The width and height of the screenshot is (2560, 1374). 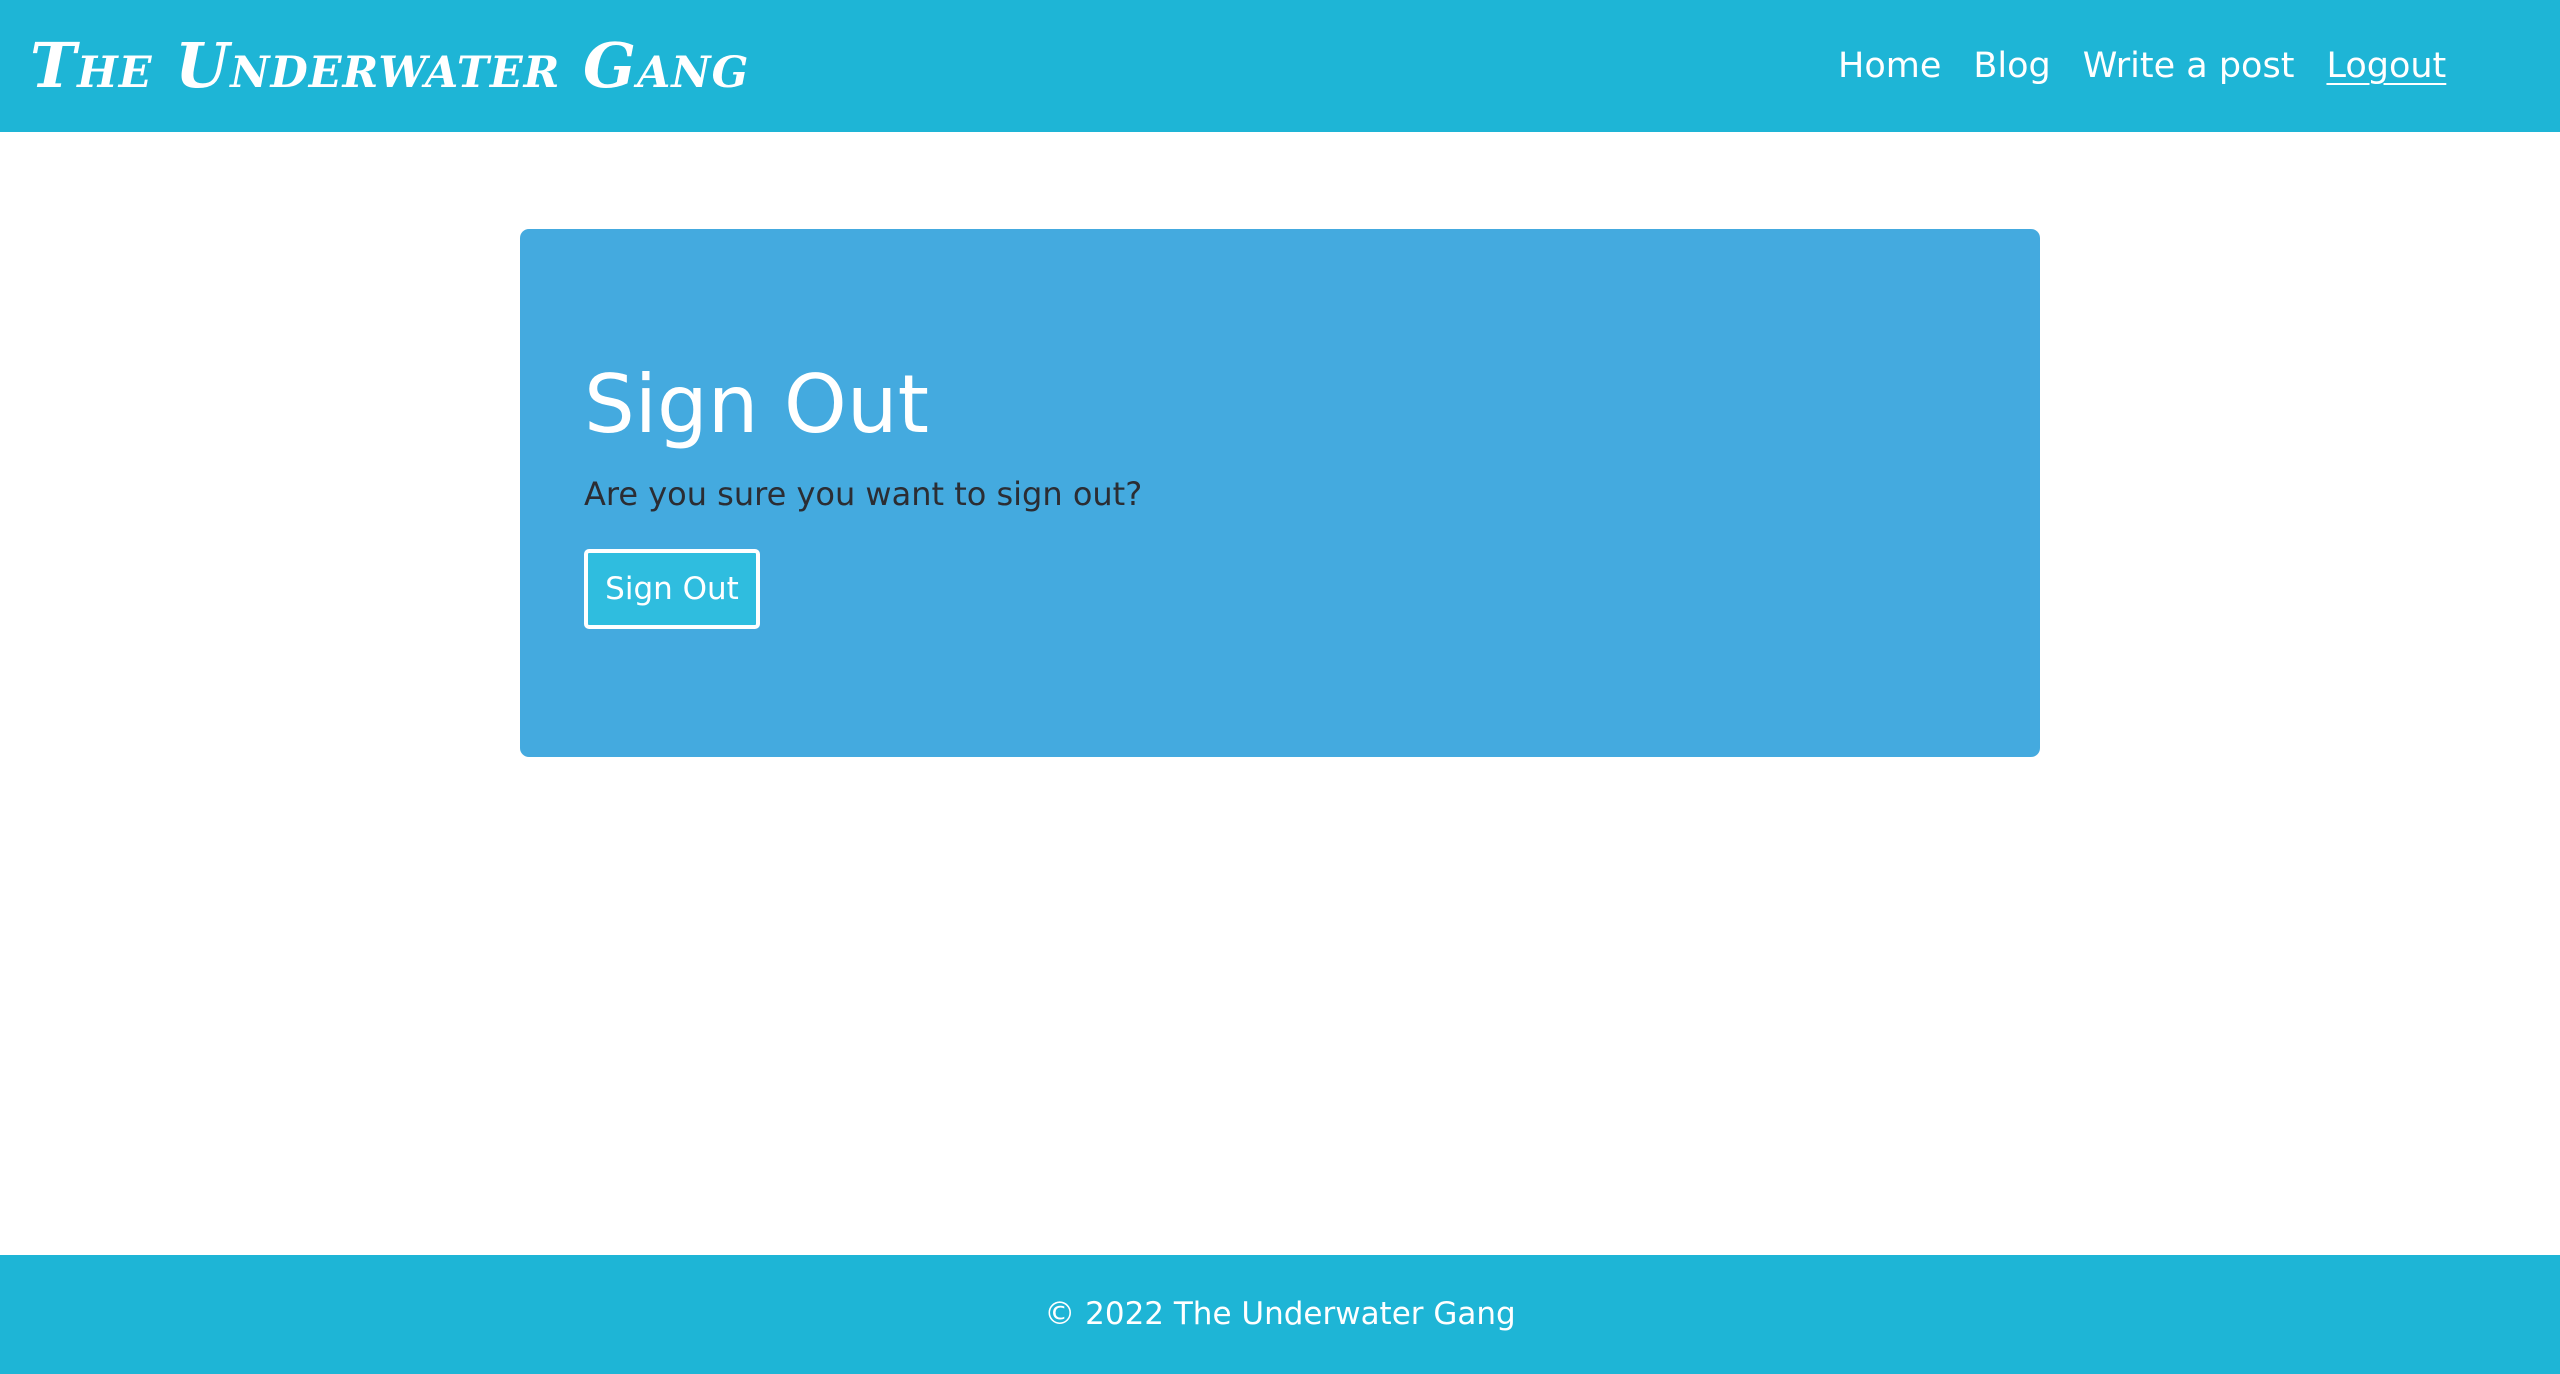 I want to click on nav-link-blog: Blog, so click(x=2011, y=66).